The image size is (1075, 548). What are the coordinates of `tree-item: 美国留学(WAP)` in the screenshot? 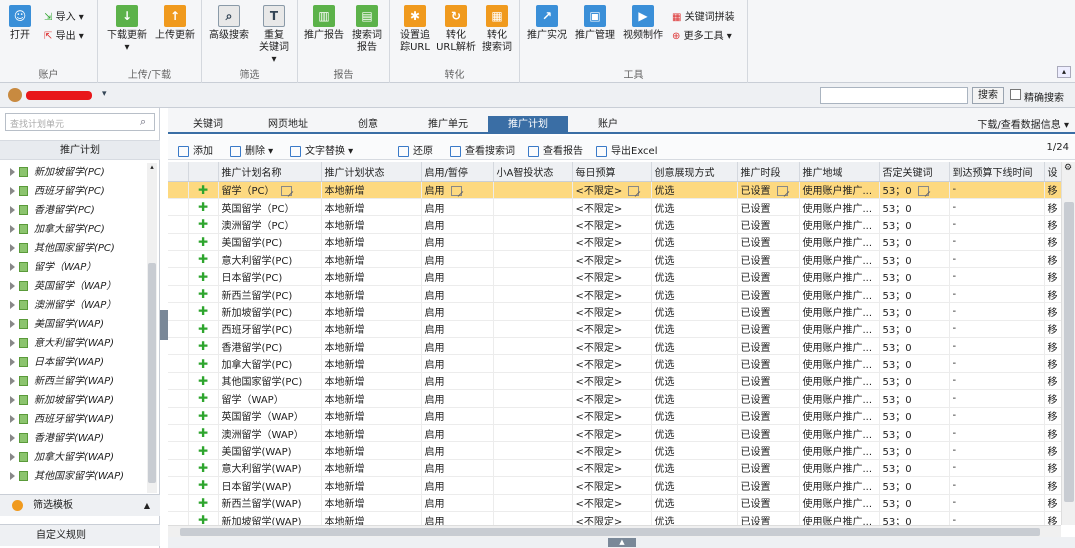 It's located at (74, 324).